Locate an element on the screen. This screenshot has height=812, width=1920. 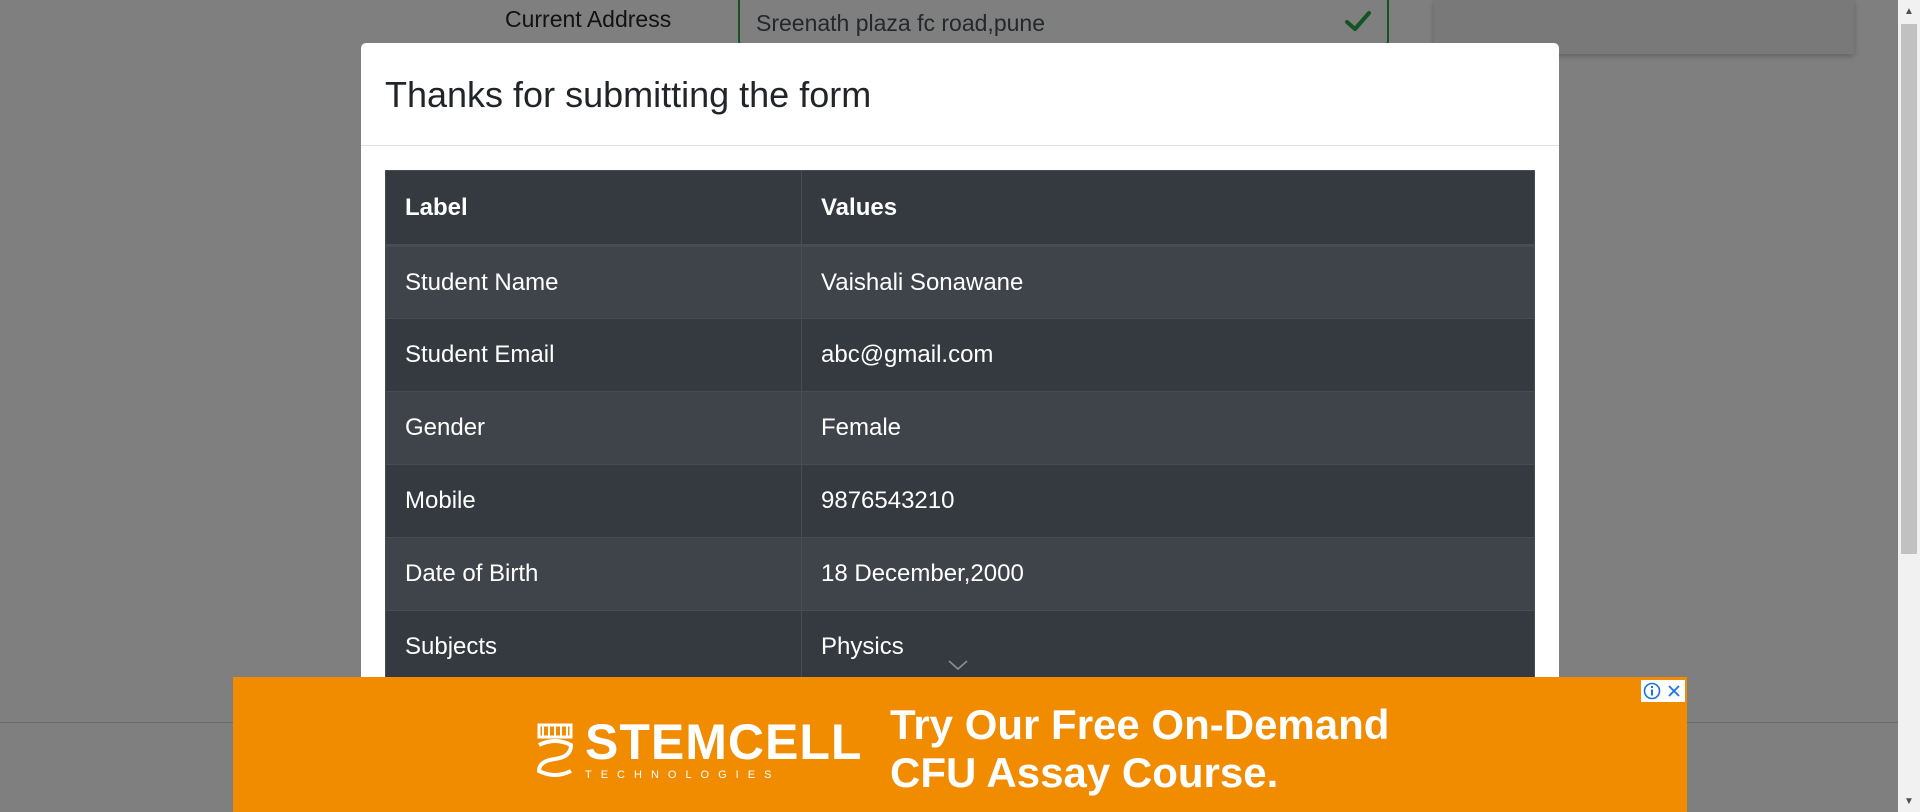
page-scrollbar: ▲ ▼ is located at coordinates (1909, 406).